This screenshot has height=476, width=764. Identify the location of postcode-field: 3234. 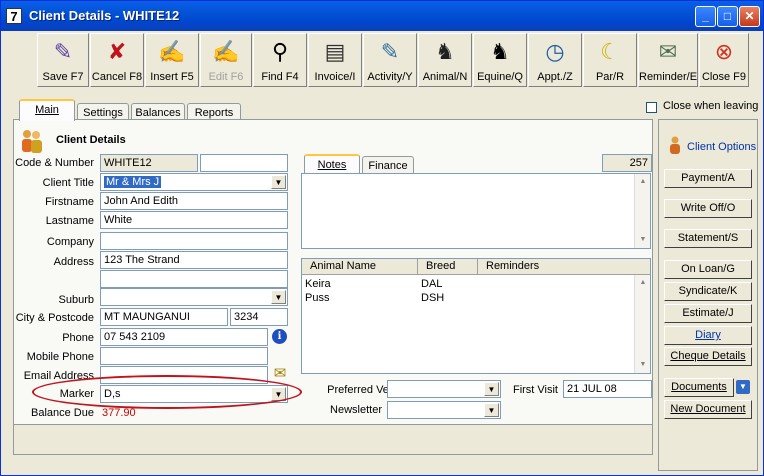
(259, 317).